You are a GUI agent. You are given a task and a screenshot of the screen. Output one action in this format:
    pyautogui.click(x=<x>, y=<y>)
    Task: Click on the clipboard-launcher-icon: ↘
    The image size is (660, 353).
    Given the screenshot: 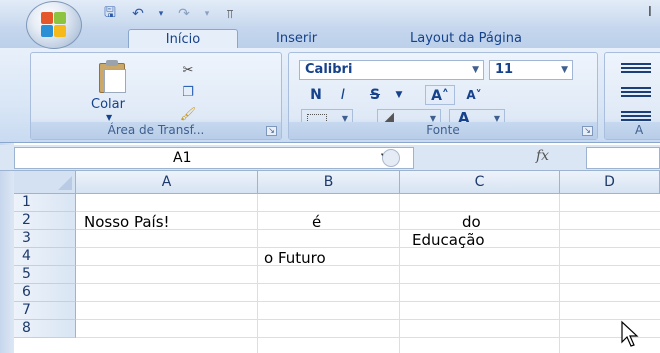 What is the action you would take?
    pyautogui.click(x=271, y=131)
    